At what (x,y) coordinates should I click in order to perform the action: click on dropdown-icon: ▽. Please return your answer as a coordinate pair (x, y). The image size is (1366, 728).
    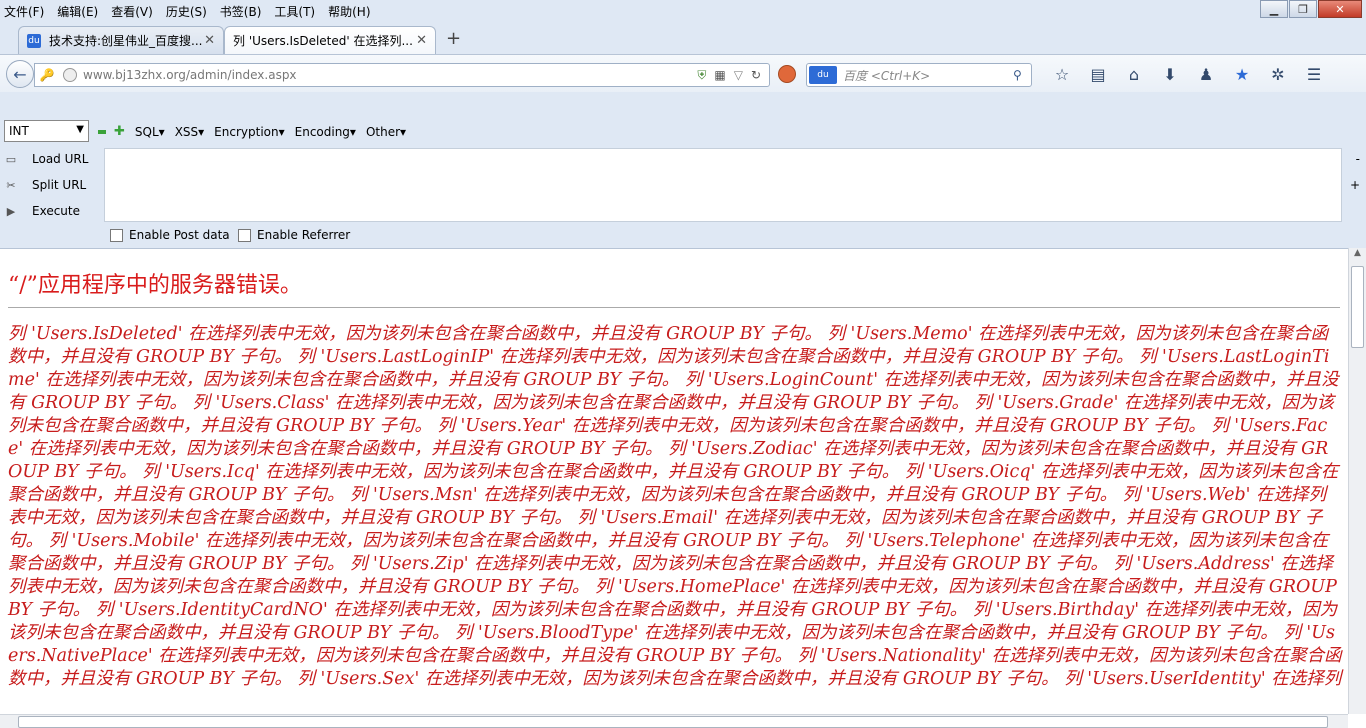
    Looking at the image, I should click on (738, 75).